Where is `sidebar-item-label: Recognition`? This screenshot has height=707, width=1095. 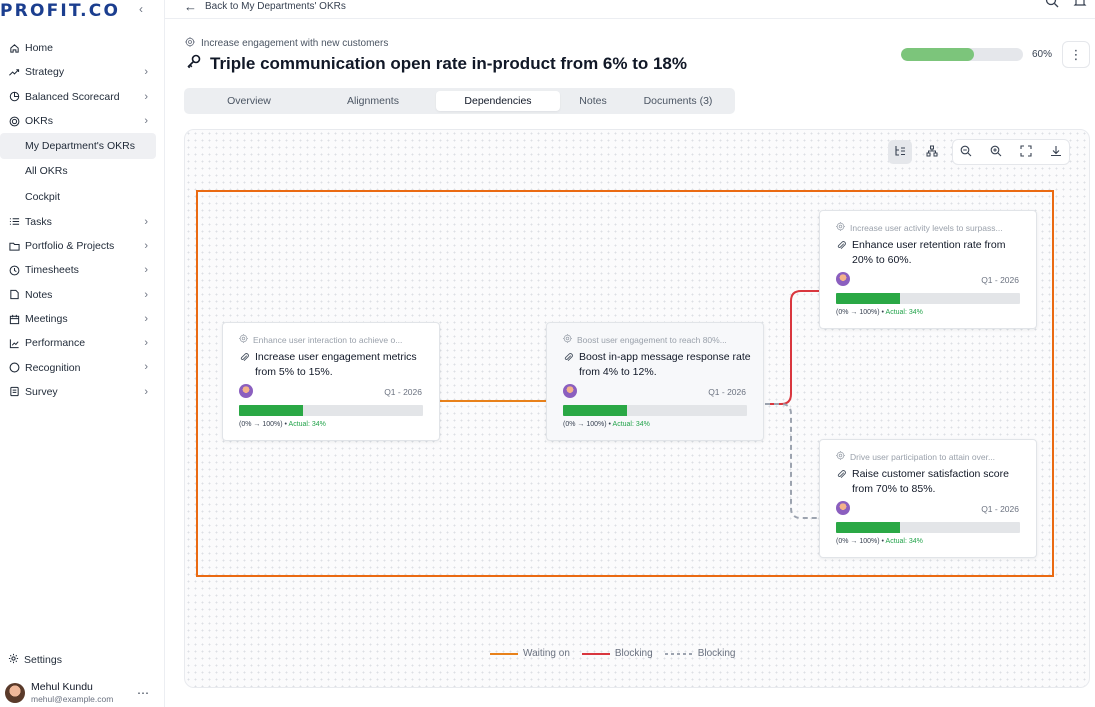
sidebar-item-label: Recognition is located at coordinates (53, 367).